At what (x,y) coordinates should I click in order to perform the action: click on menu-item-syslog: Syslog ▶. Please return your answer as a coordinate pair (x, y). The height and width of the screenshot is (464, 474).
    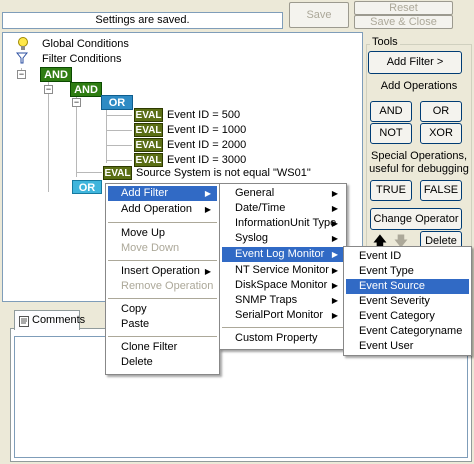
    Looking at the image, I should click on (283, 238).